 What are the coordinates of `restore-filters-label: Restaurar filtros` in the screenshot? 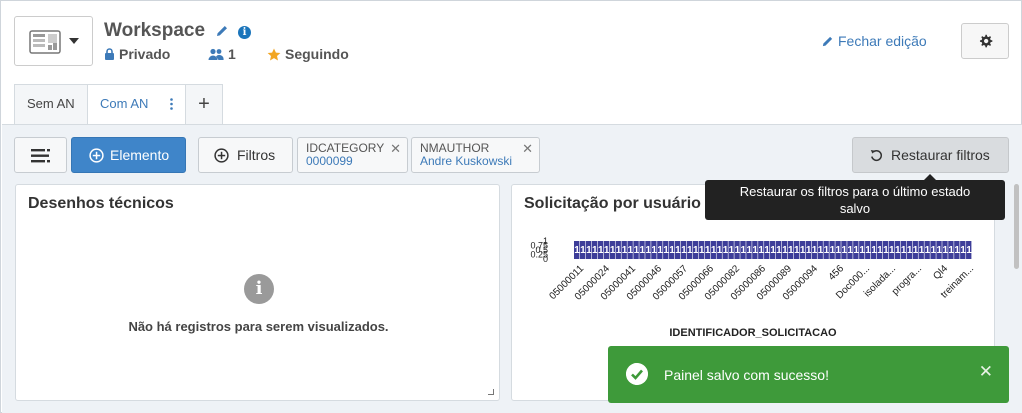 It's located at (940, 155).